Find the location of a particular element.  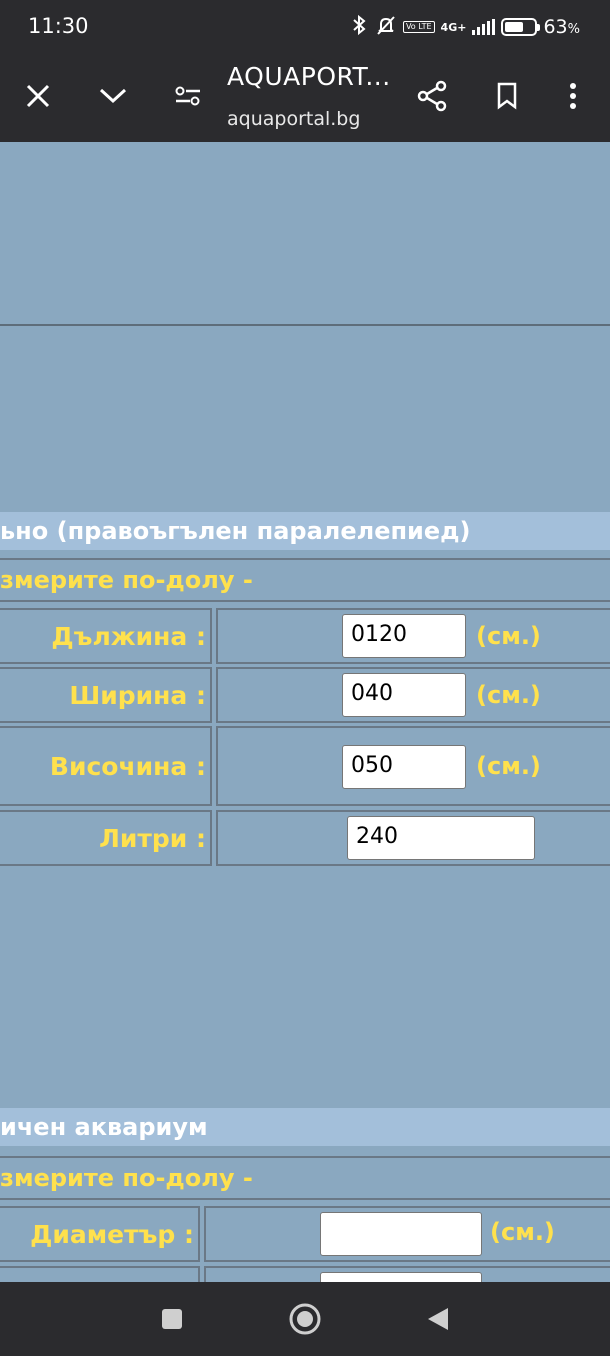

share-icon is located at coordinates (432, 96).